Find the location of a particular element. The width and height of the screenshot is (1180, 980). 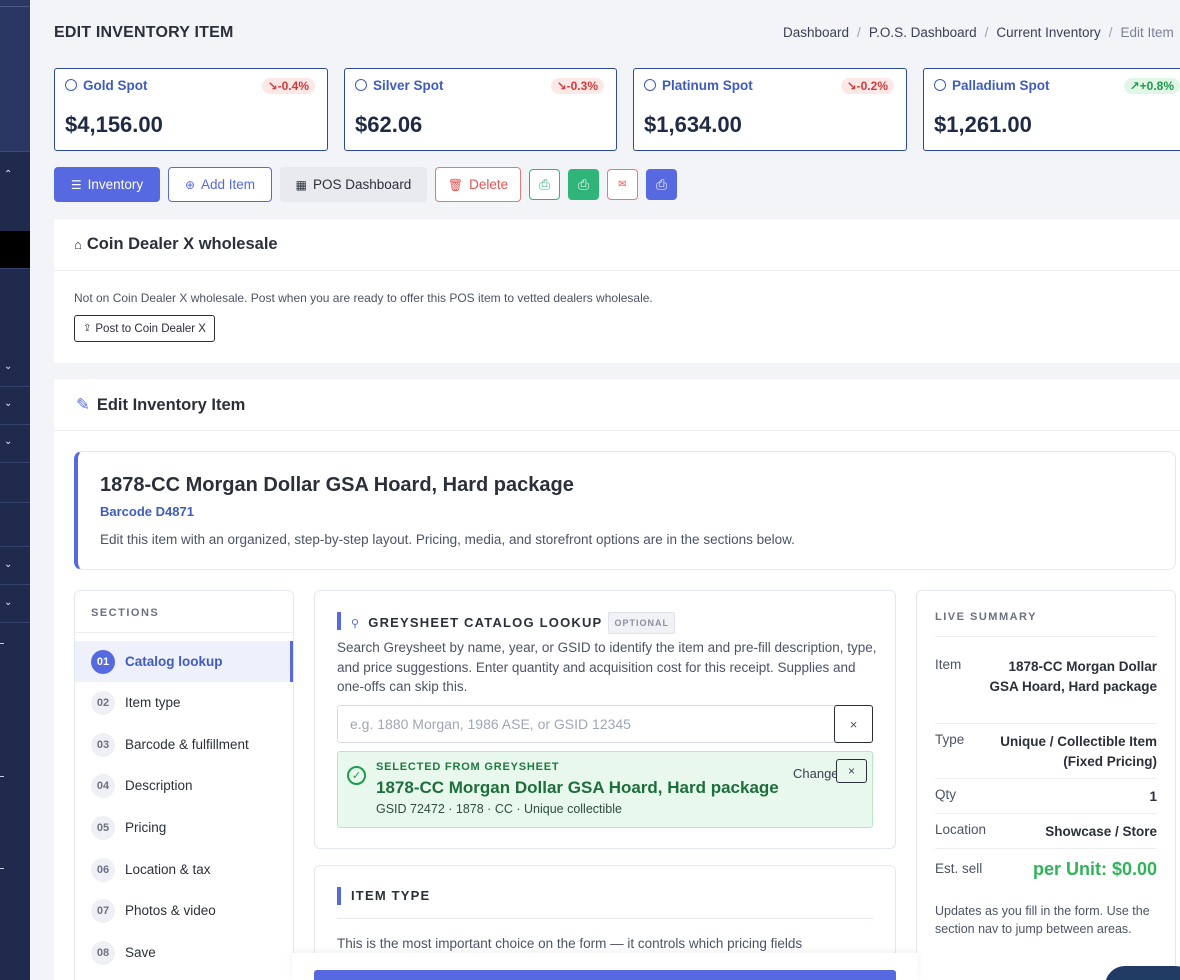

delete-button: 🗑 Delete is located at coordinates (478, 184).